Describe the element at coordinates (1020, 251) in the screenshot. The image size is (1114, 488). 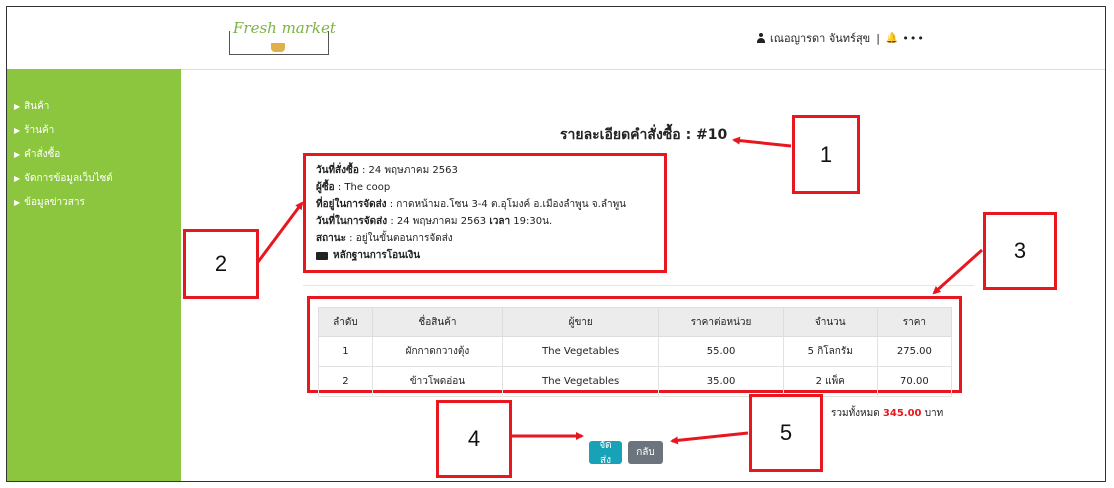
I see `callout-3: 3` at that location.